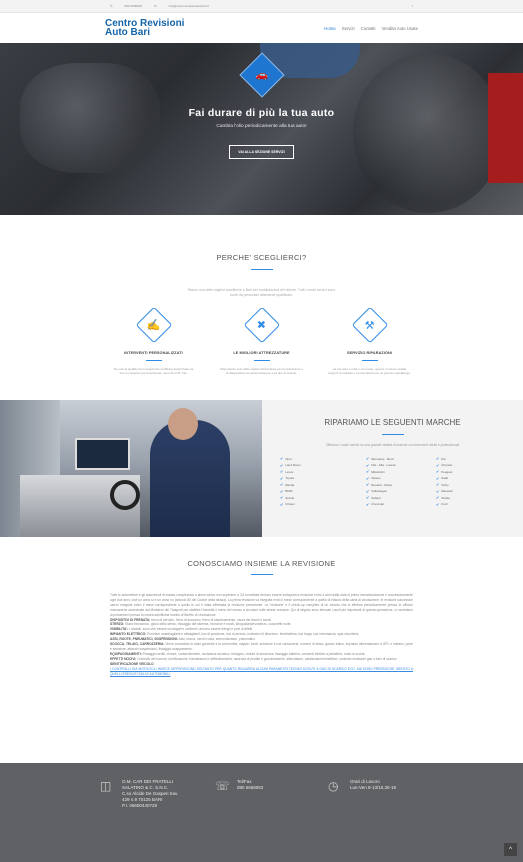  I want to click on brand-item: ✔ Maserati, so click(444, 491).